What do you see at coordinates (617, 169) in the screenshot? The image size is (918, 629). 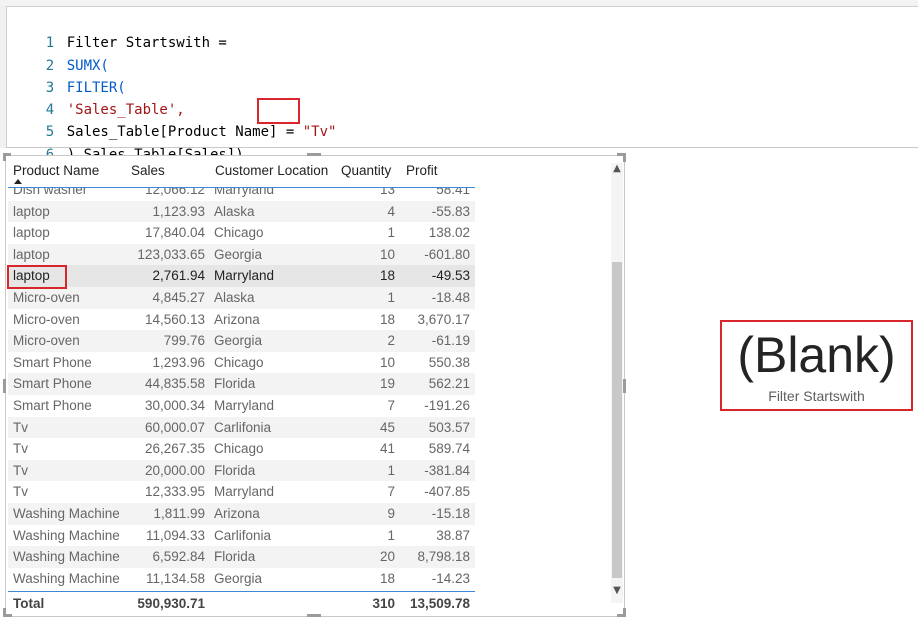 I see `scroll-up-icon: ▲` at bounding box center [617, 169].